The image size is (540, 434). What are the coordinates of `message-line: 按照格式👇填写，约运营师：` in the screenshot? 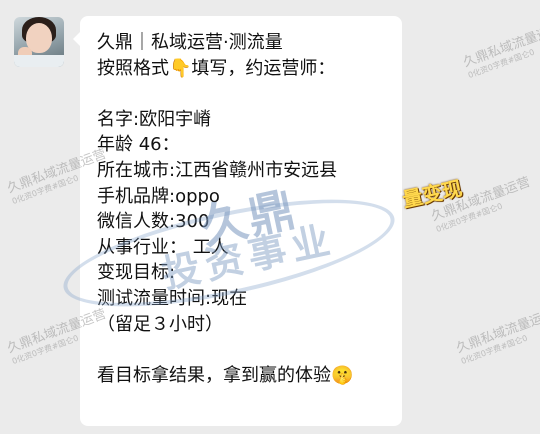 It's located at (216, 68).